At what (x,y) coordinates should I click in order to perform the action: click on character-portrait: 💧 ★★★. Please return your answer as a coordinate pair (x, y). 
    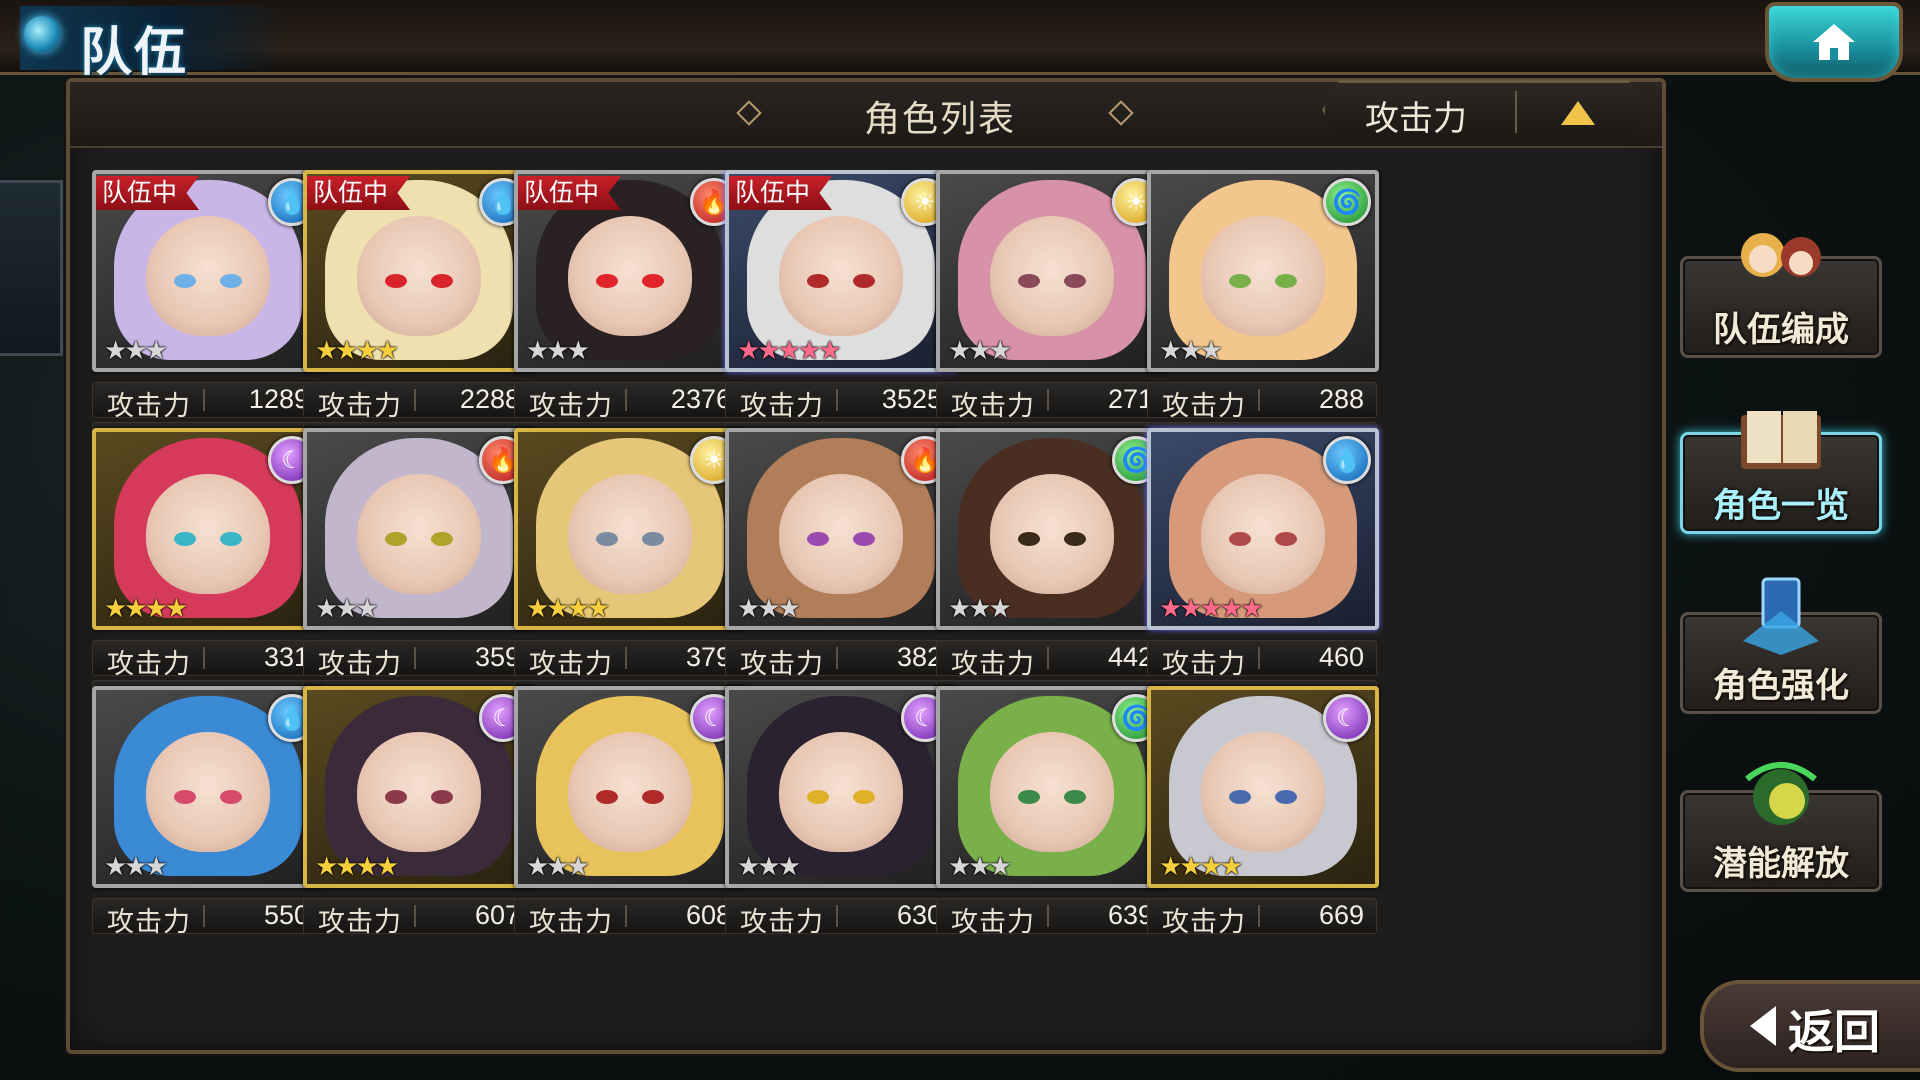
    Looking at the image, I should click on (208, 787).